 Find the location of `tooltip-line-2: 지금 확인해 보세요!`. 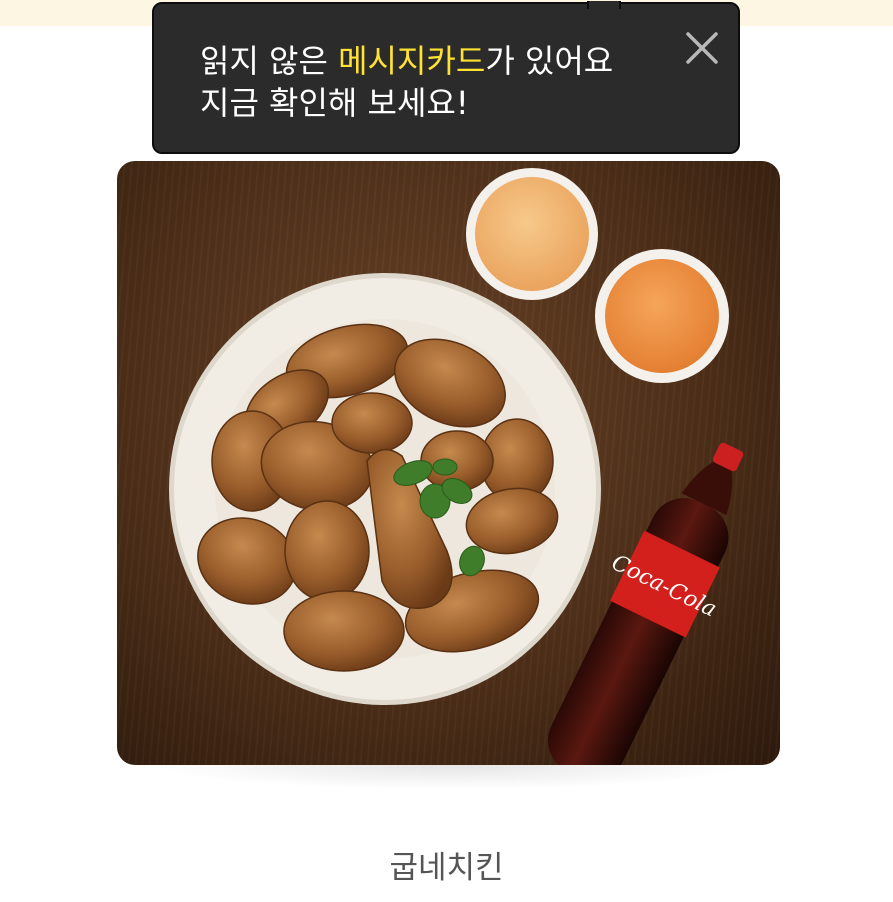

tooltip-line-2: 지금 확인해 보세요! is located at coordinates (334, 103).